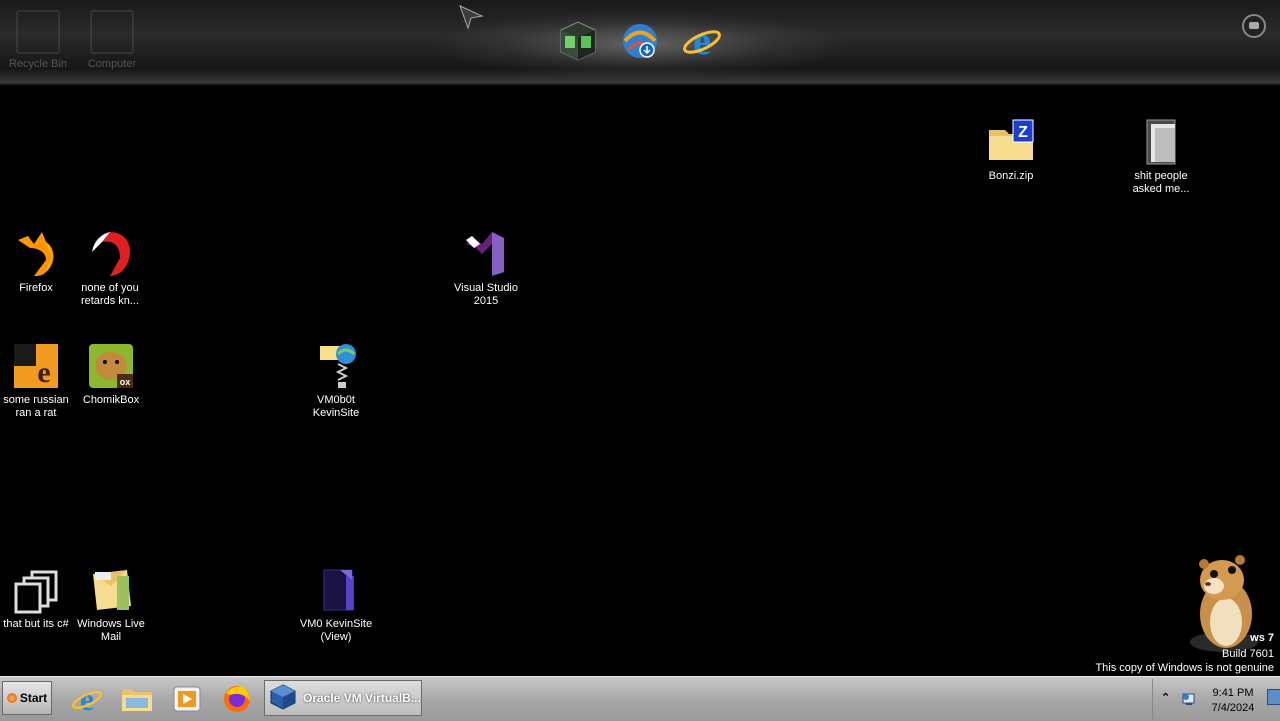 This screenshot has width=1280, height=721. I want to click on top-dock: Recycle Bin Computer e, so click(640, 43).